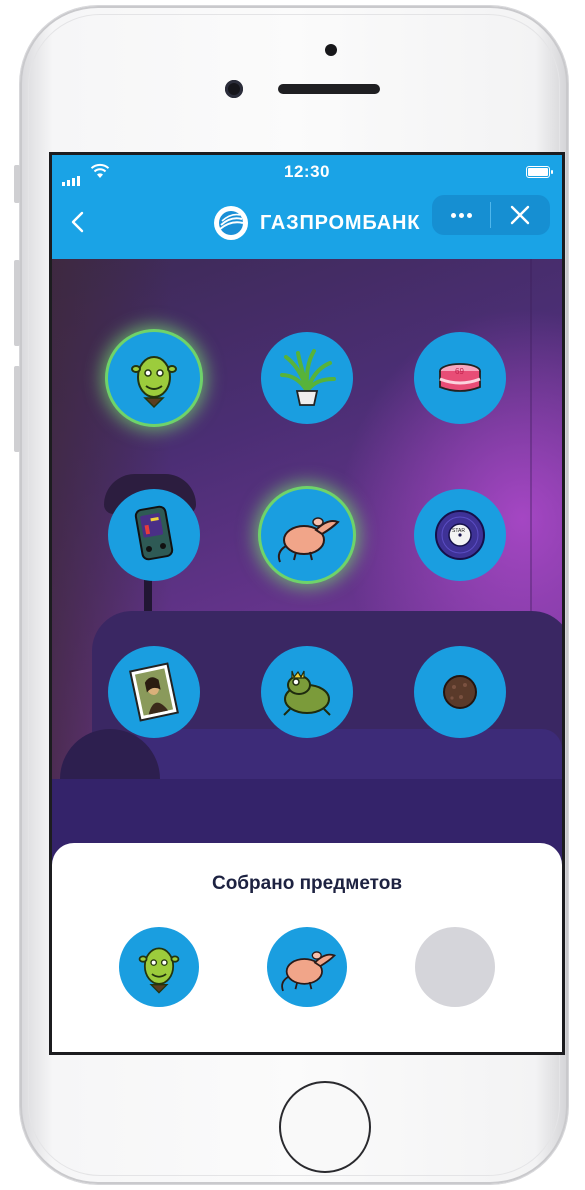 The height and width of the screenshot is (1190, 585). What do you see at coordinates (325, 1127) in the screenshot?
I see `home-button` at bounding box center [325, 1127].